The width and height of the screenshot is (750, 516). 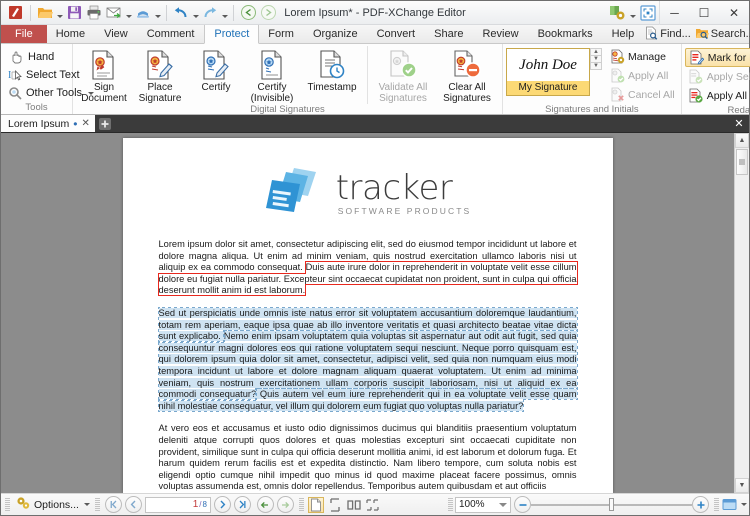 What do you see at coordinates (700, 504) in the screenshot?
I see `zoom-in-button` at bounding box center [700, 504].